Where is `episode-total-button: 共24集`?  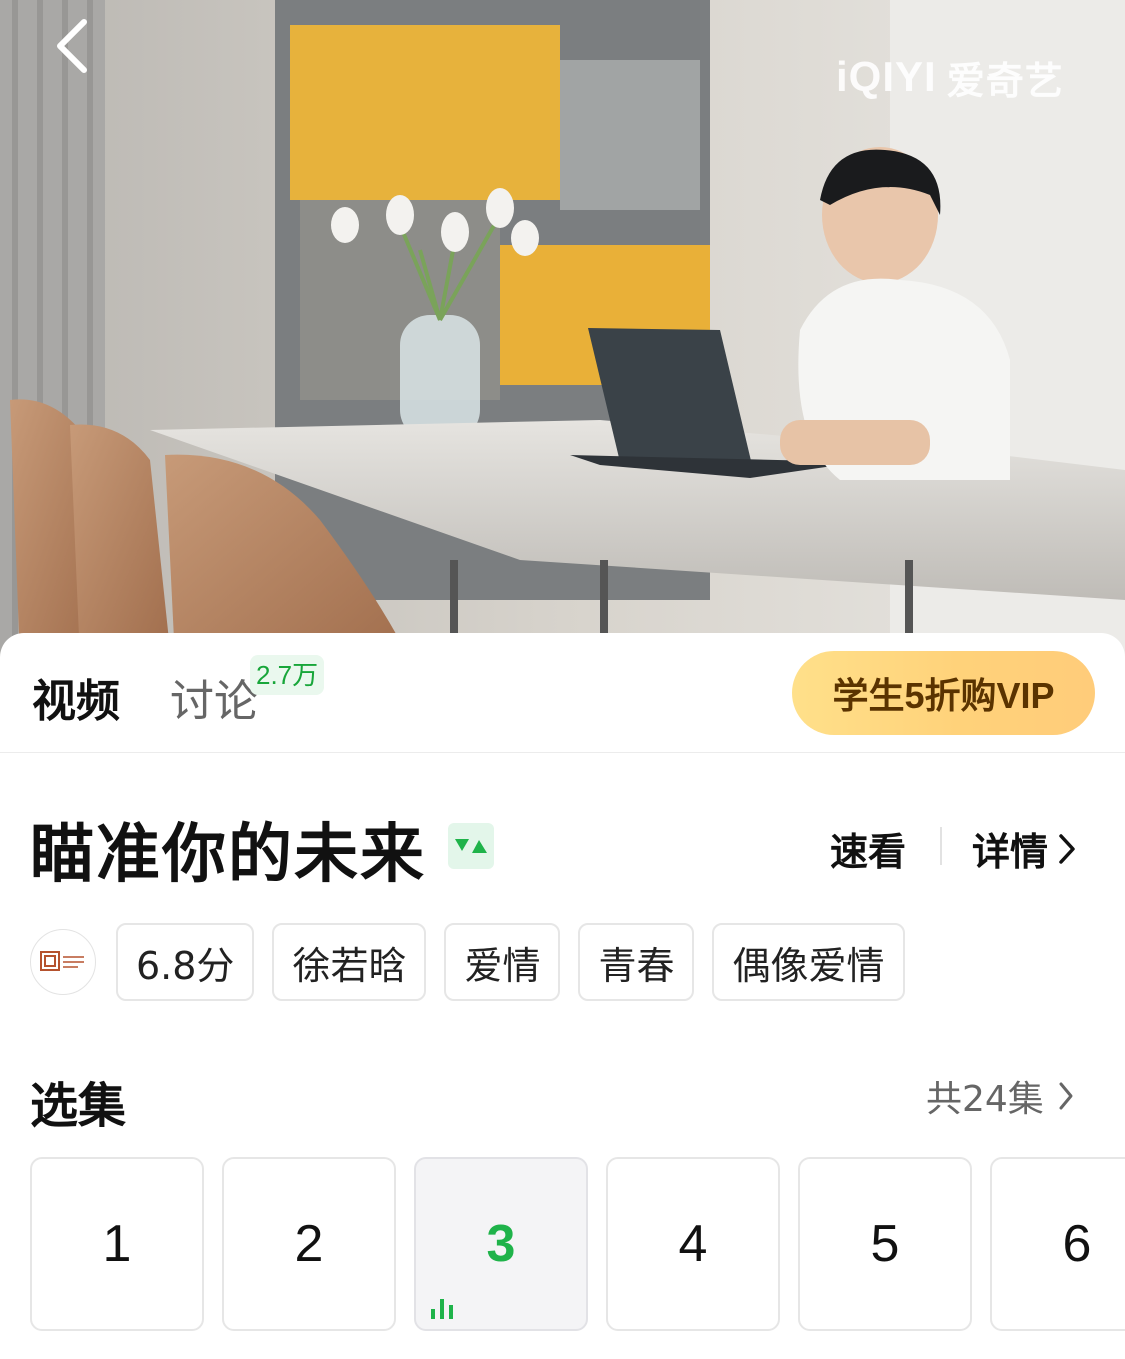 episode-total-button: 共24集 is located at coordinates (1000, 1096).